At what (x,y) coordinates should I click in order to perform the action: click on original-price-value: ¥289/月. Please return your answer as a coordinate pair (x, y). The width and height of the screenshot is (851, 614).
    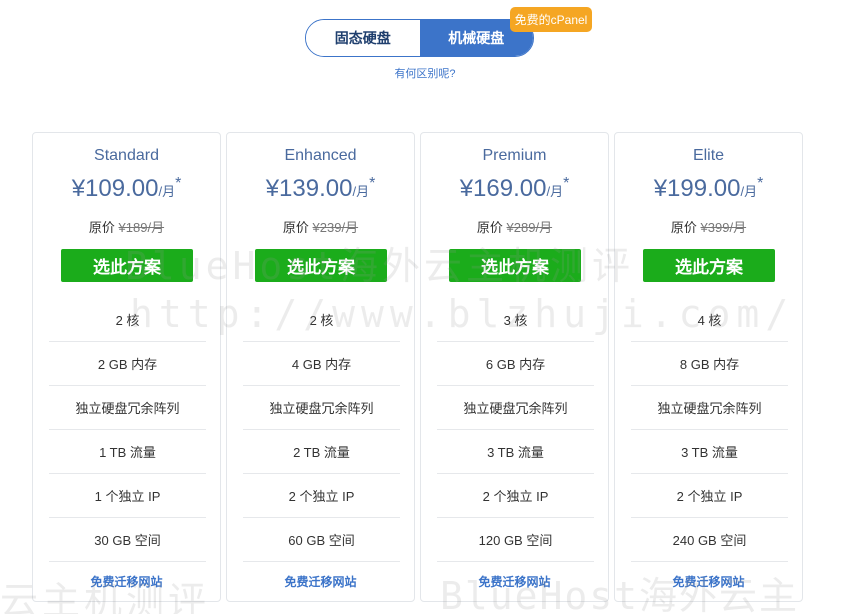
    Looking at the image, I should click on (529, 227).